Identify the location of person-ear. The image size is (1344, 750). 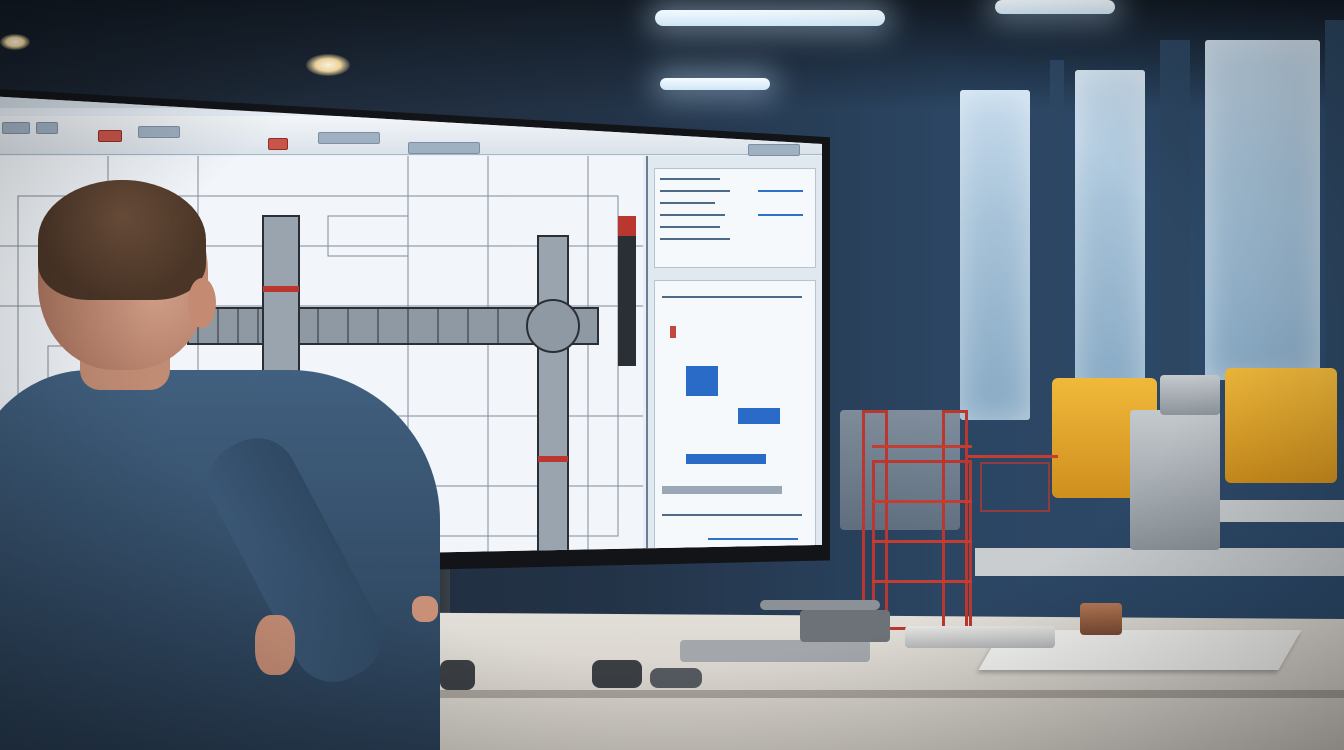
(202, 303).